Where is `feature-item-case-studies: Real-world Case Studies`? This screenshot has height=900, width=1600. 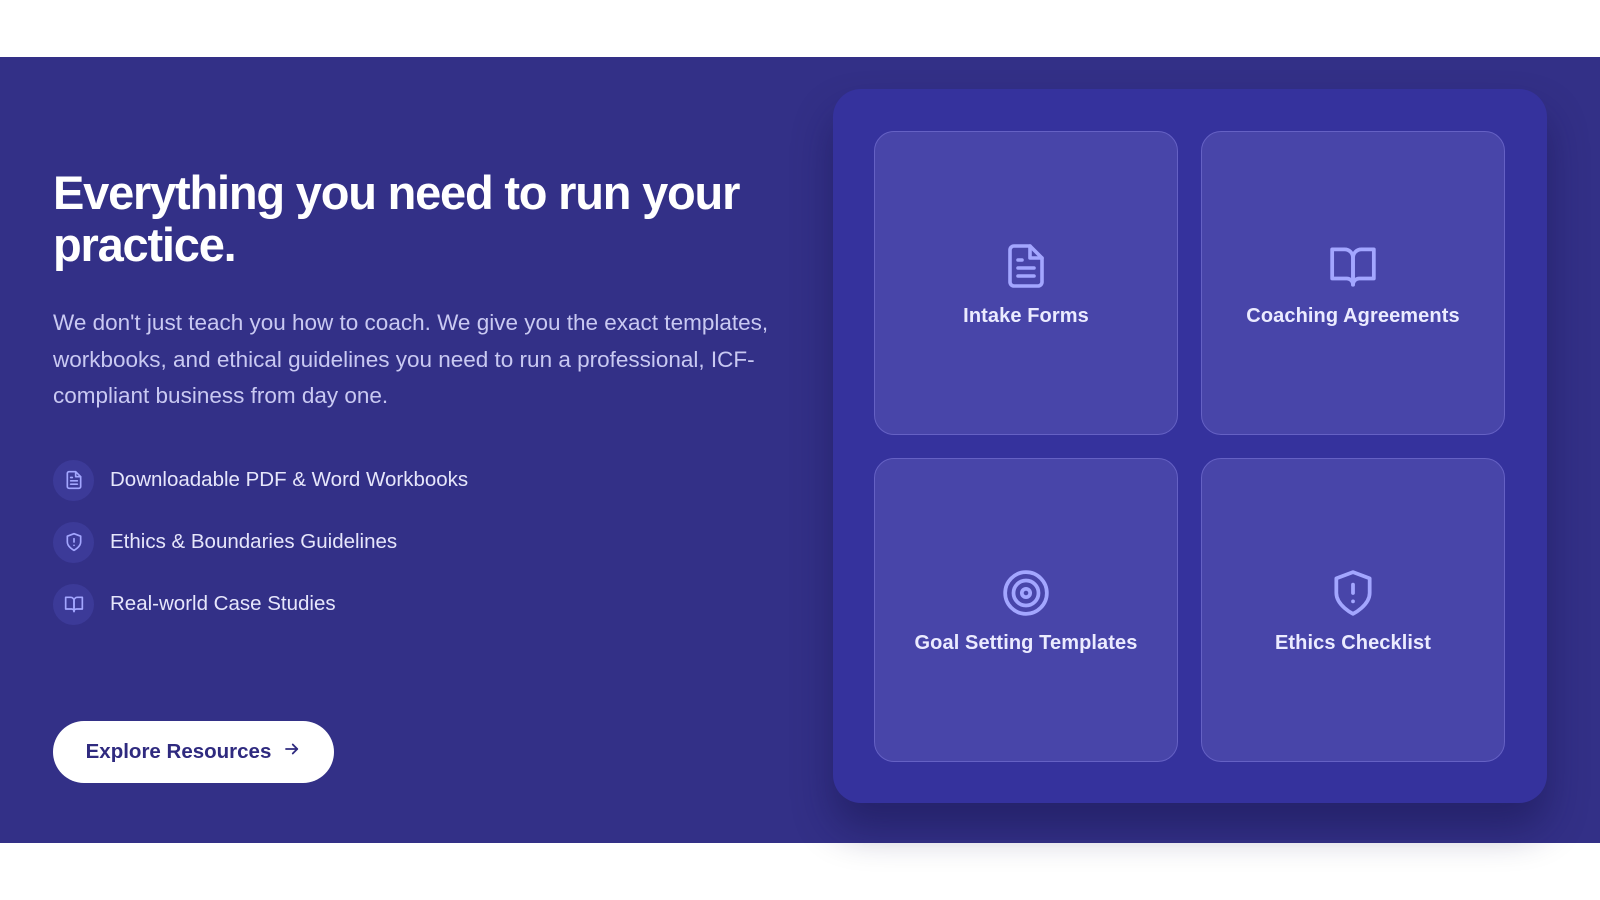 feature-item-case-studies: Real-world Case Studies is located at coordinates (413, 604).